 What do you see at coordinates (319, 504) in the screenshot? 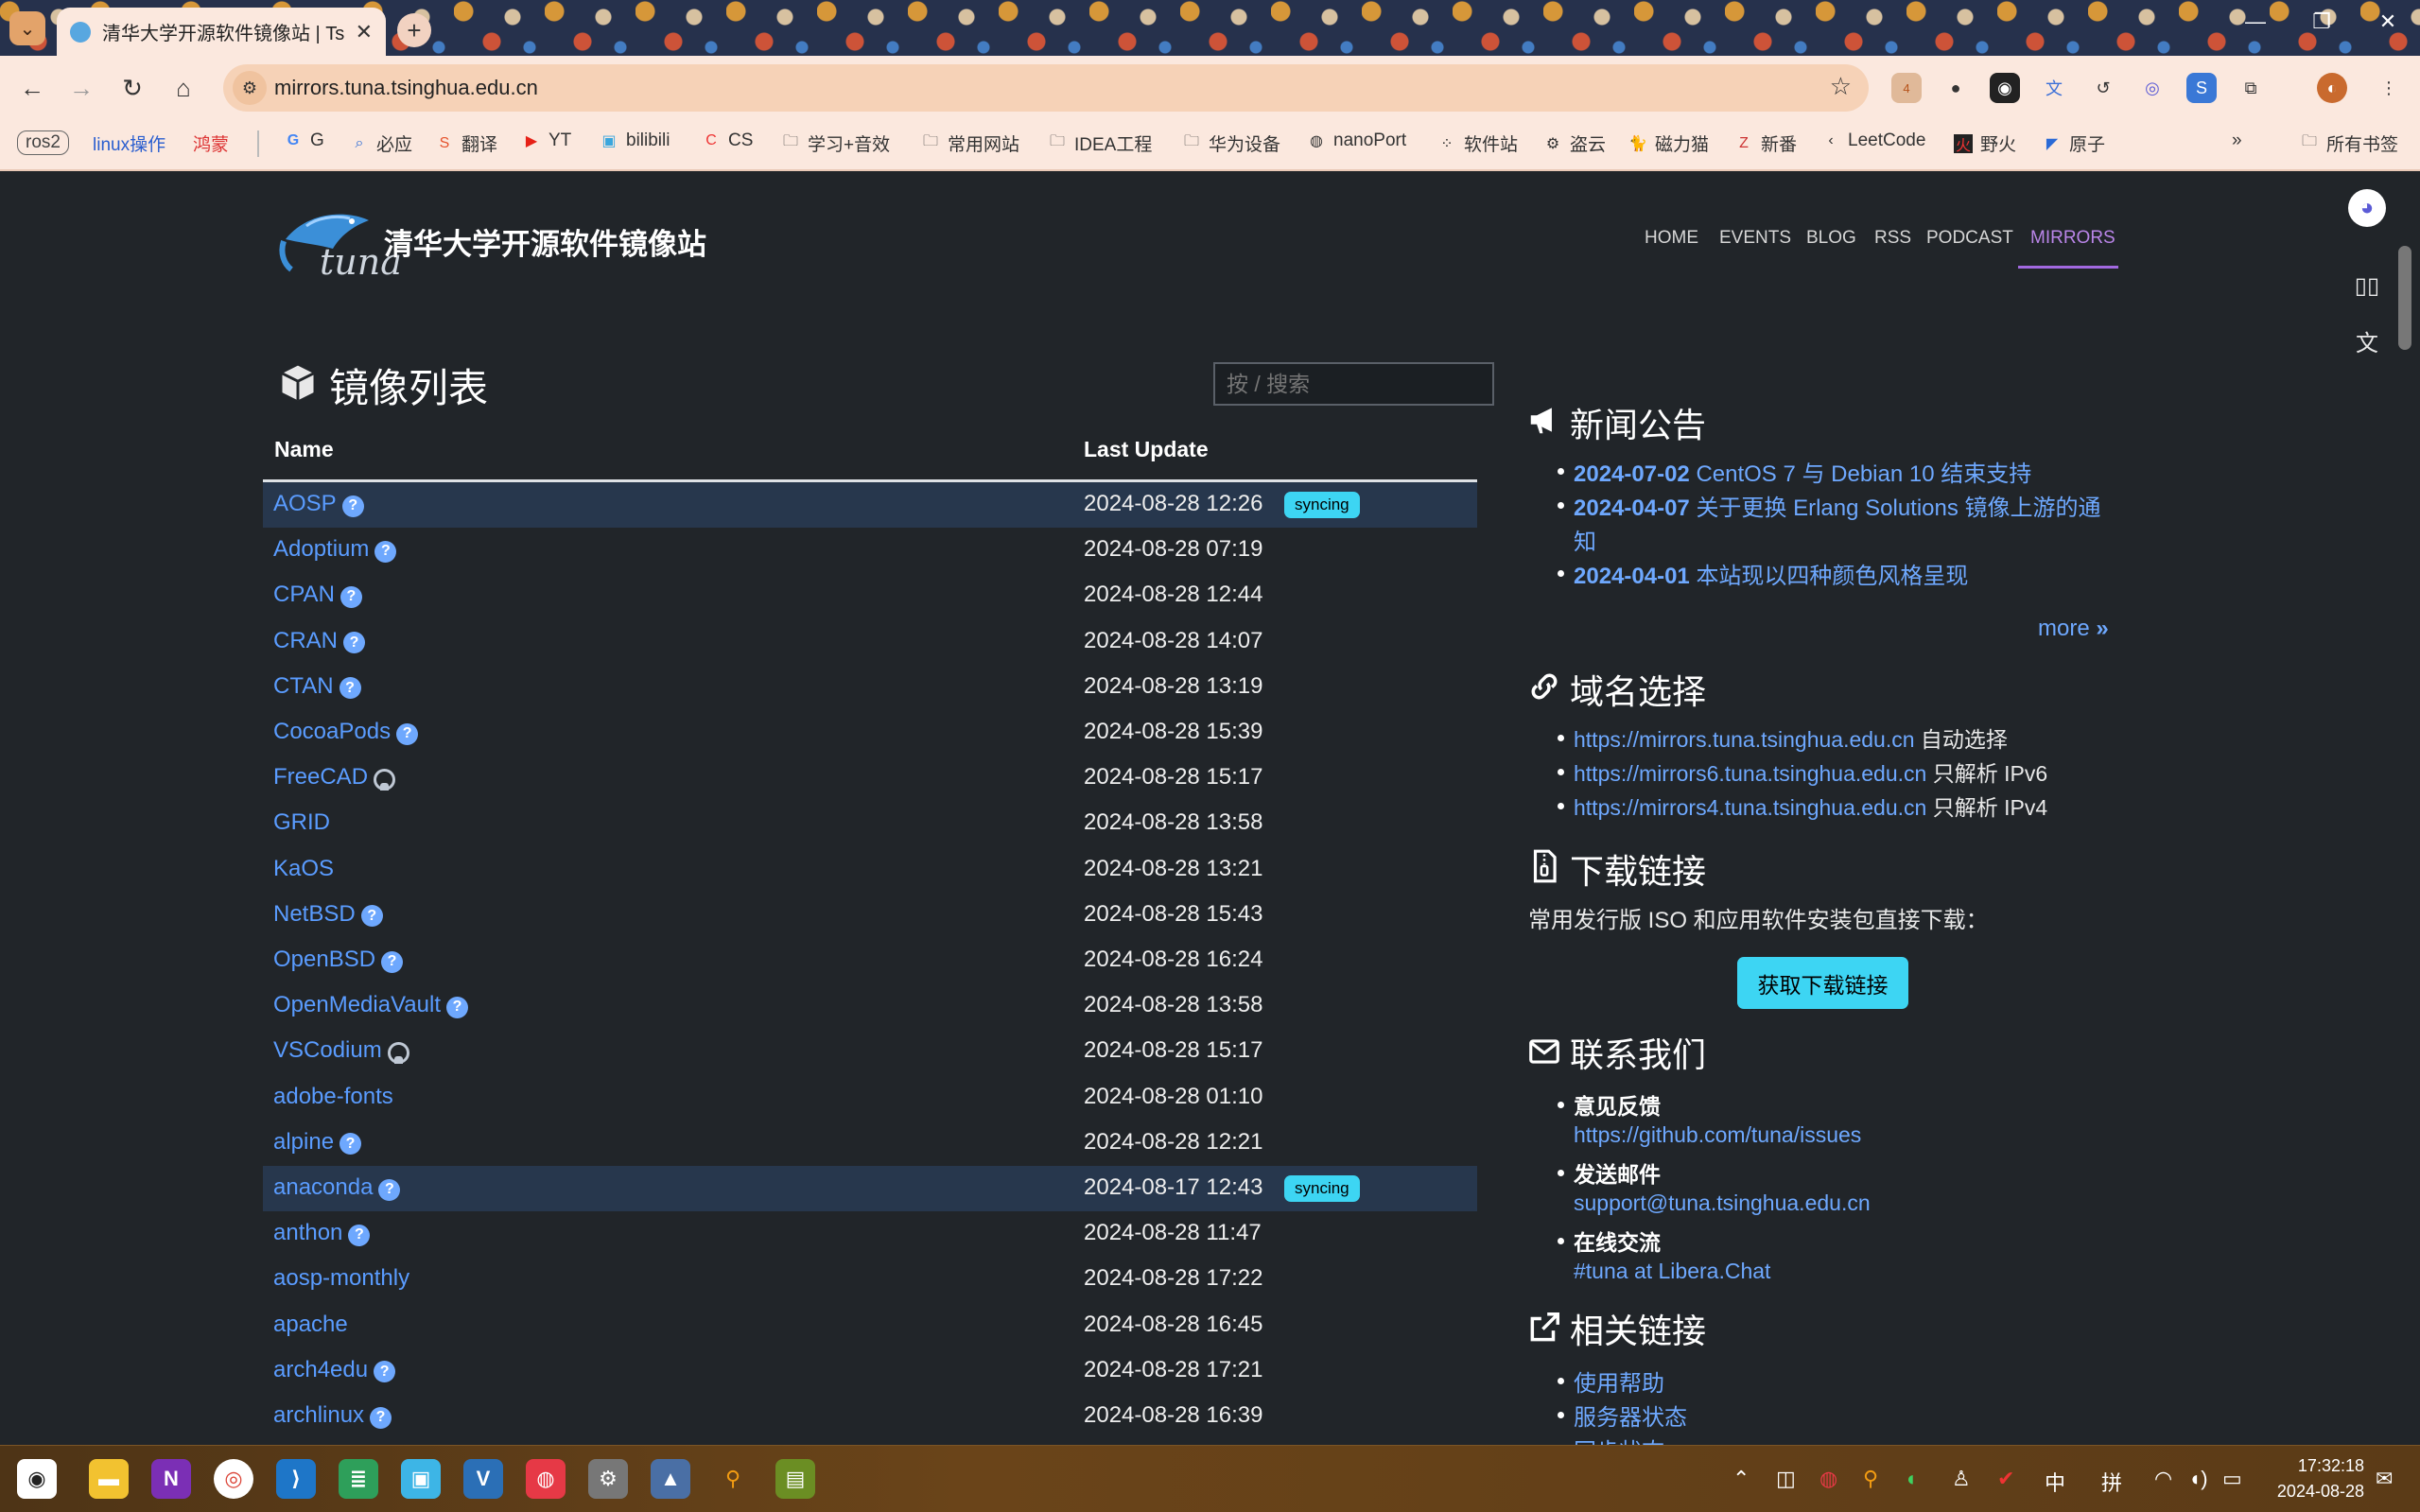
I see `mirror-name-link: AOSP?` at bounding box center [319, 504].